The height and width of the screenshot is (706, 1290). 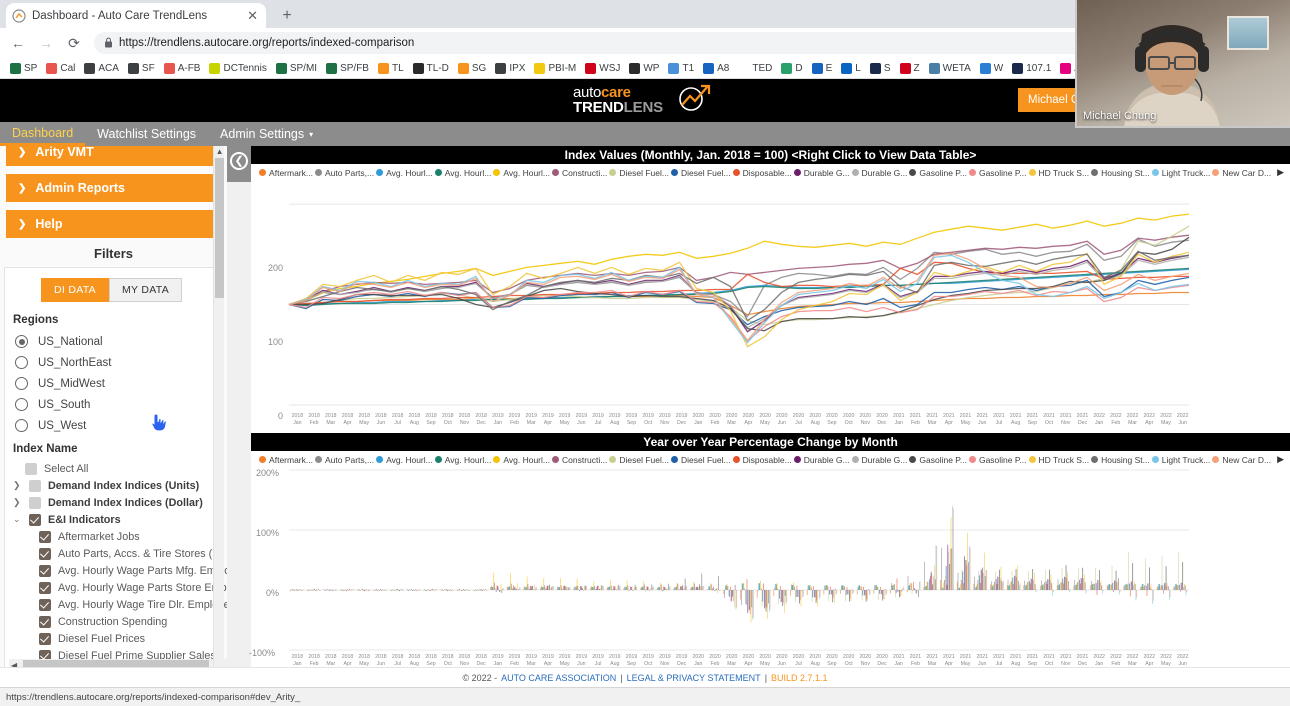 What do you see at coordinates (391, 68) in the screenshot?
I see `bookmark-item: TL` at bounding box center [391, 68].